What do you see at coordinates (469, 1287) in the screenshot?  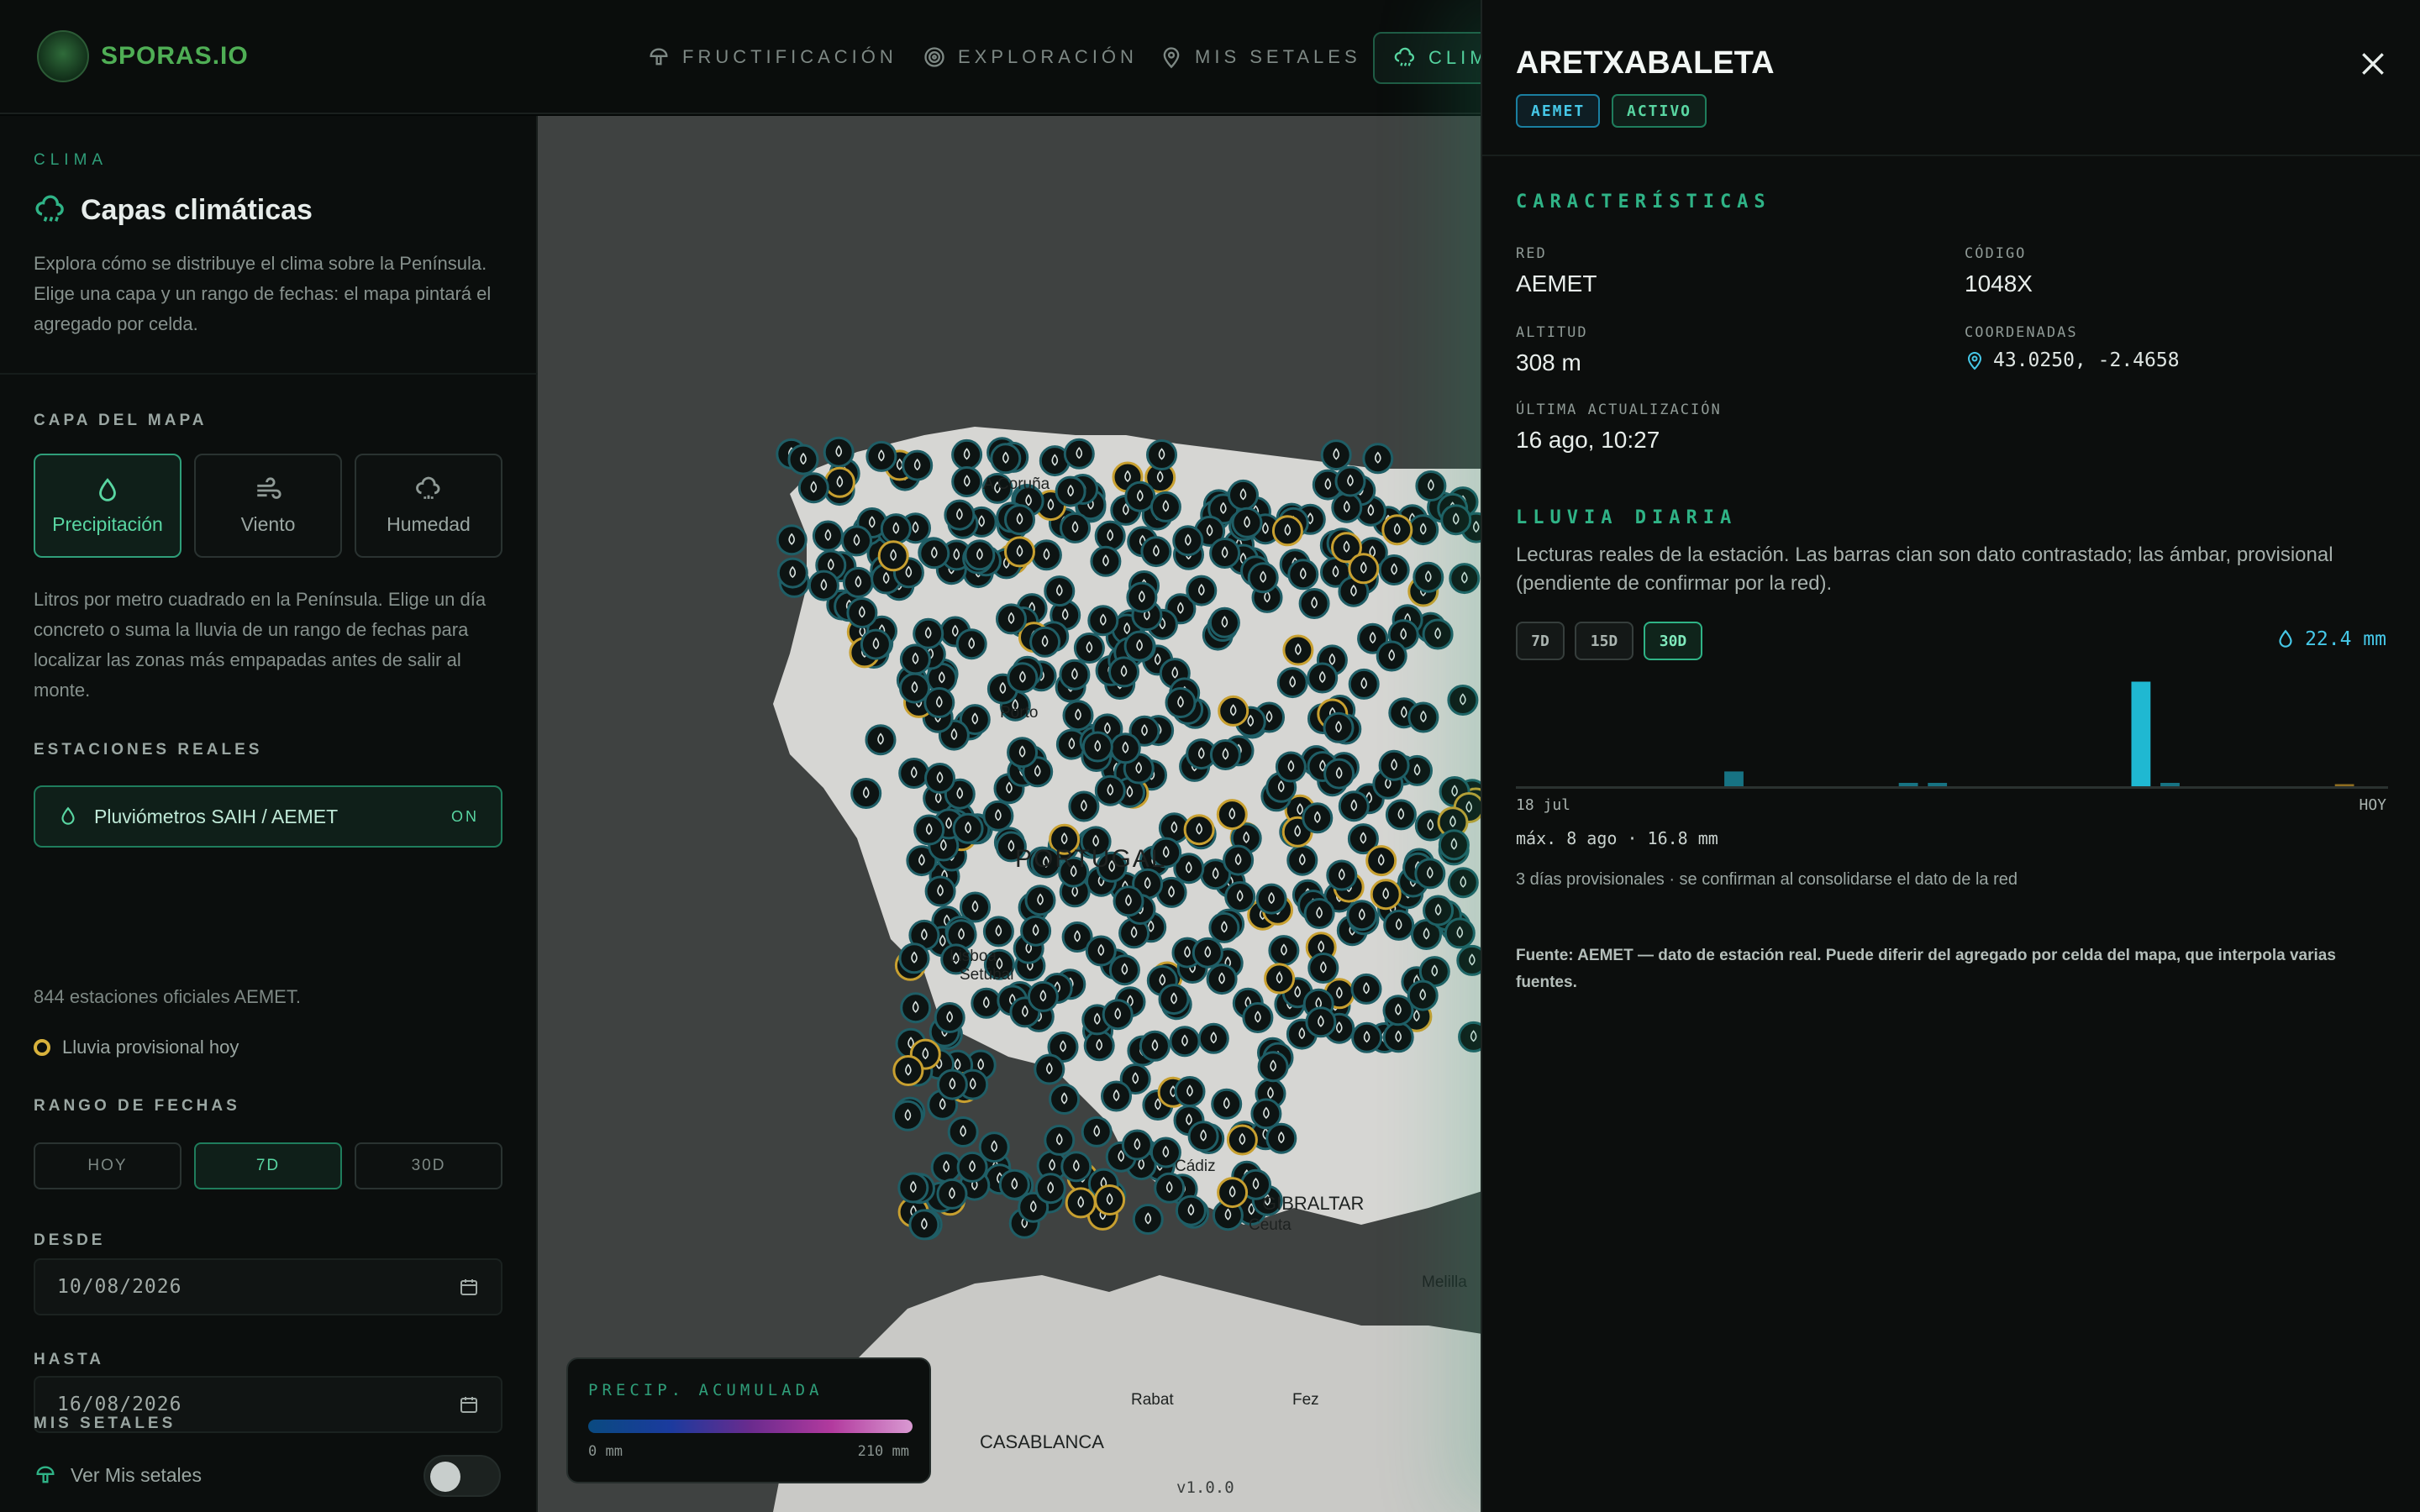 I see `calendar-icon` at bounding box center [469, 1287].